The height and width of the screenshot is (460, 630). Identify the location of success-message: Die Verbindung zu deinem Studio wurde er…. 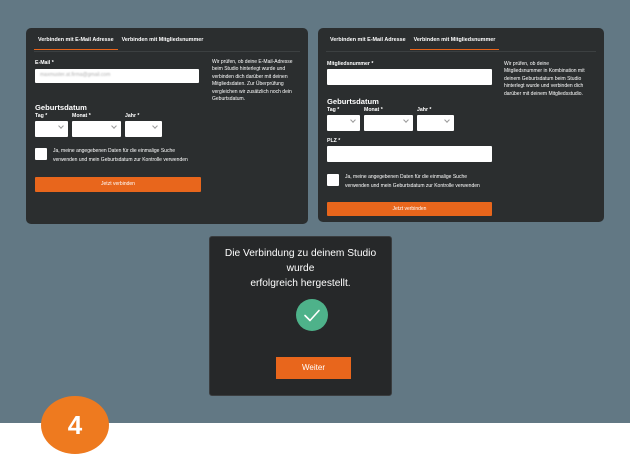
(300, 268).